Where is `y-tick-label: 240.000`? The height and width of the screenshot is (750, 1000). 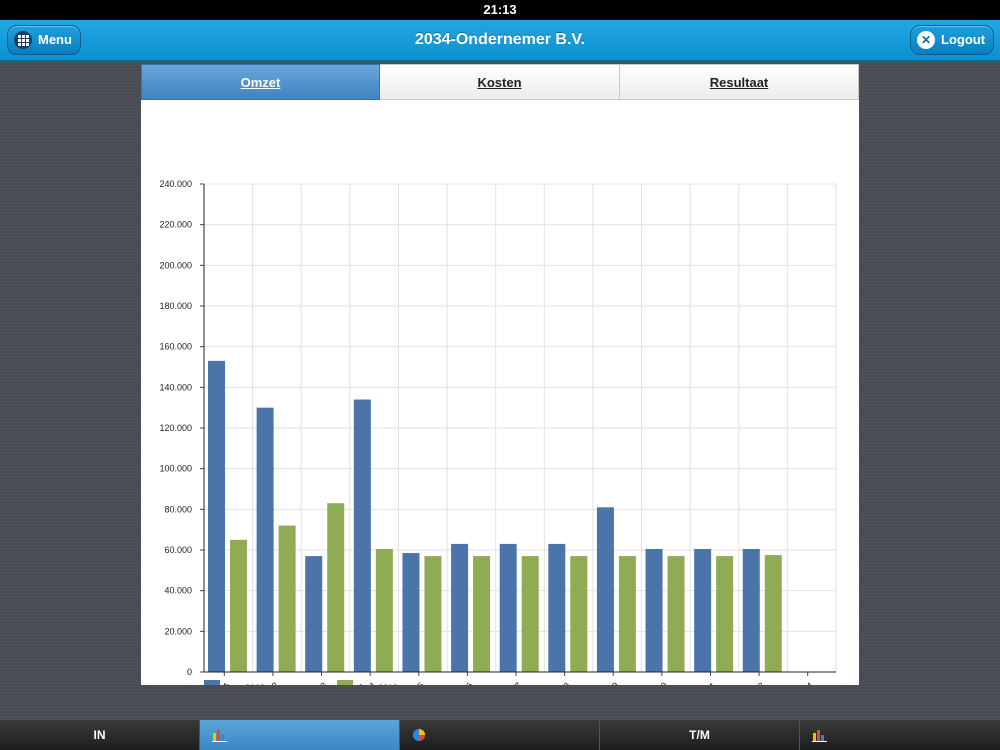 y-tick-label: 240.000 is located at coordinates (175, 184).